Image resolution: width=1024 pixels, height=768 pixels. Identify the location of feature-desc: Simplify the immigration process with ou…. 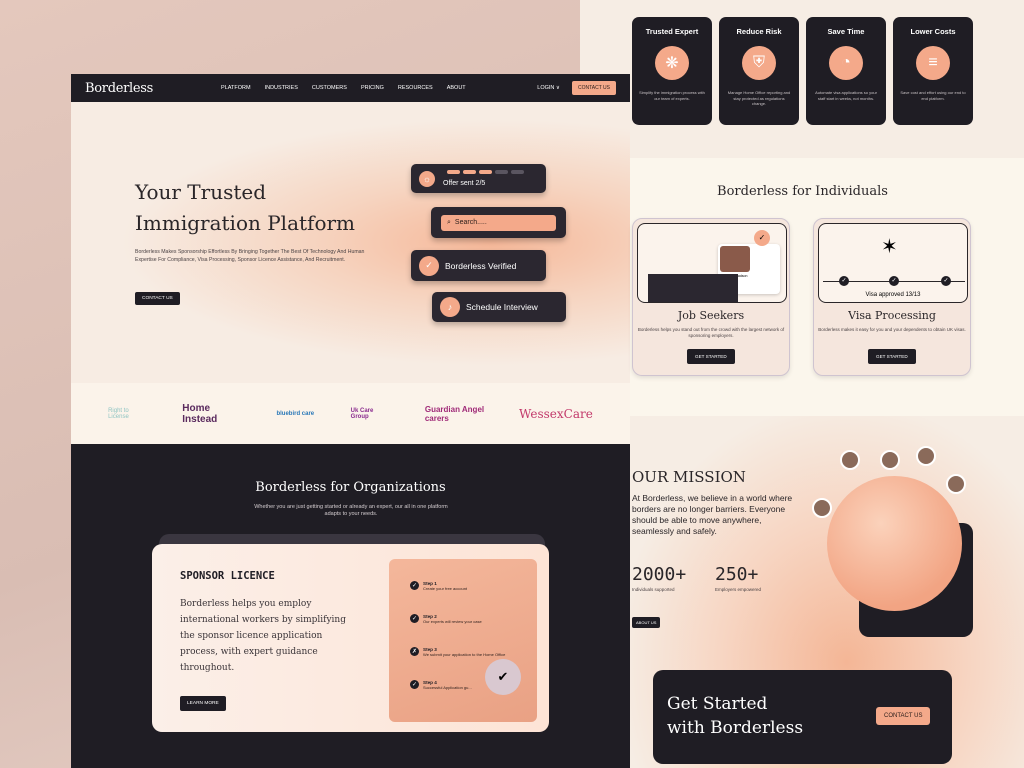
(672, 95).